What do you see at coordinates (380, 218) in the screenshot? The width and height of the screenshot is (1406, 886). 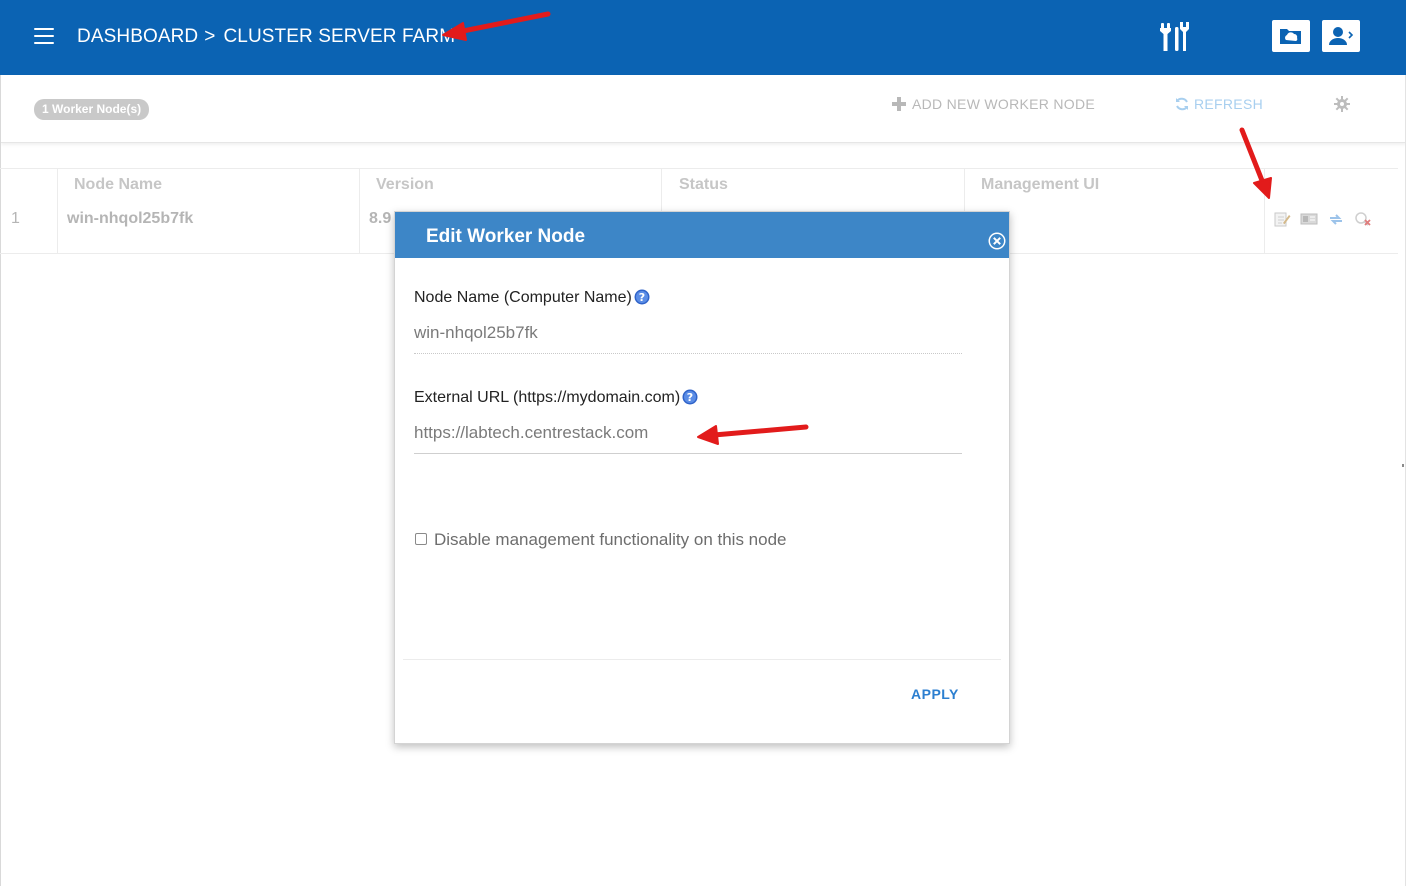 I see `row-version: 8.9` at bounding box center [380, 218].